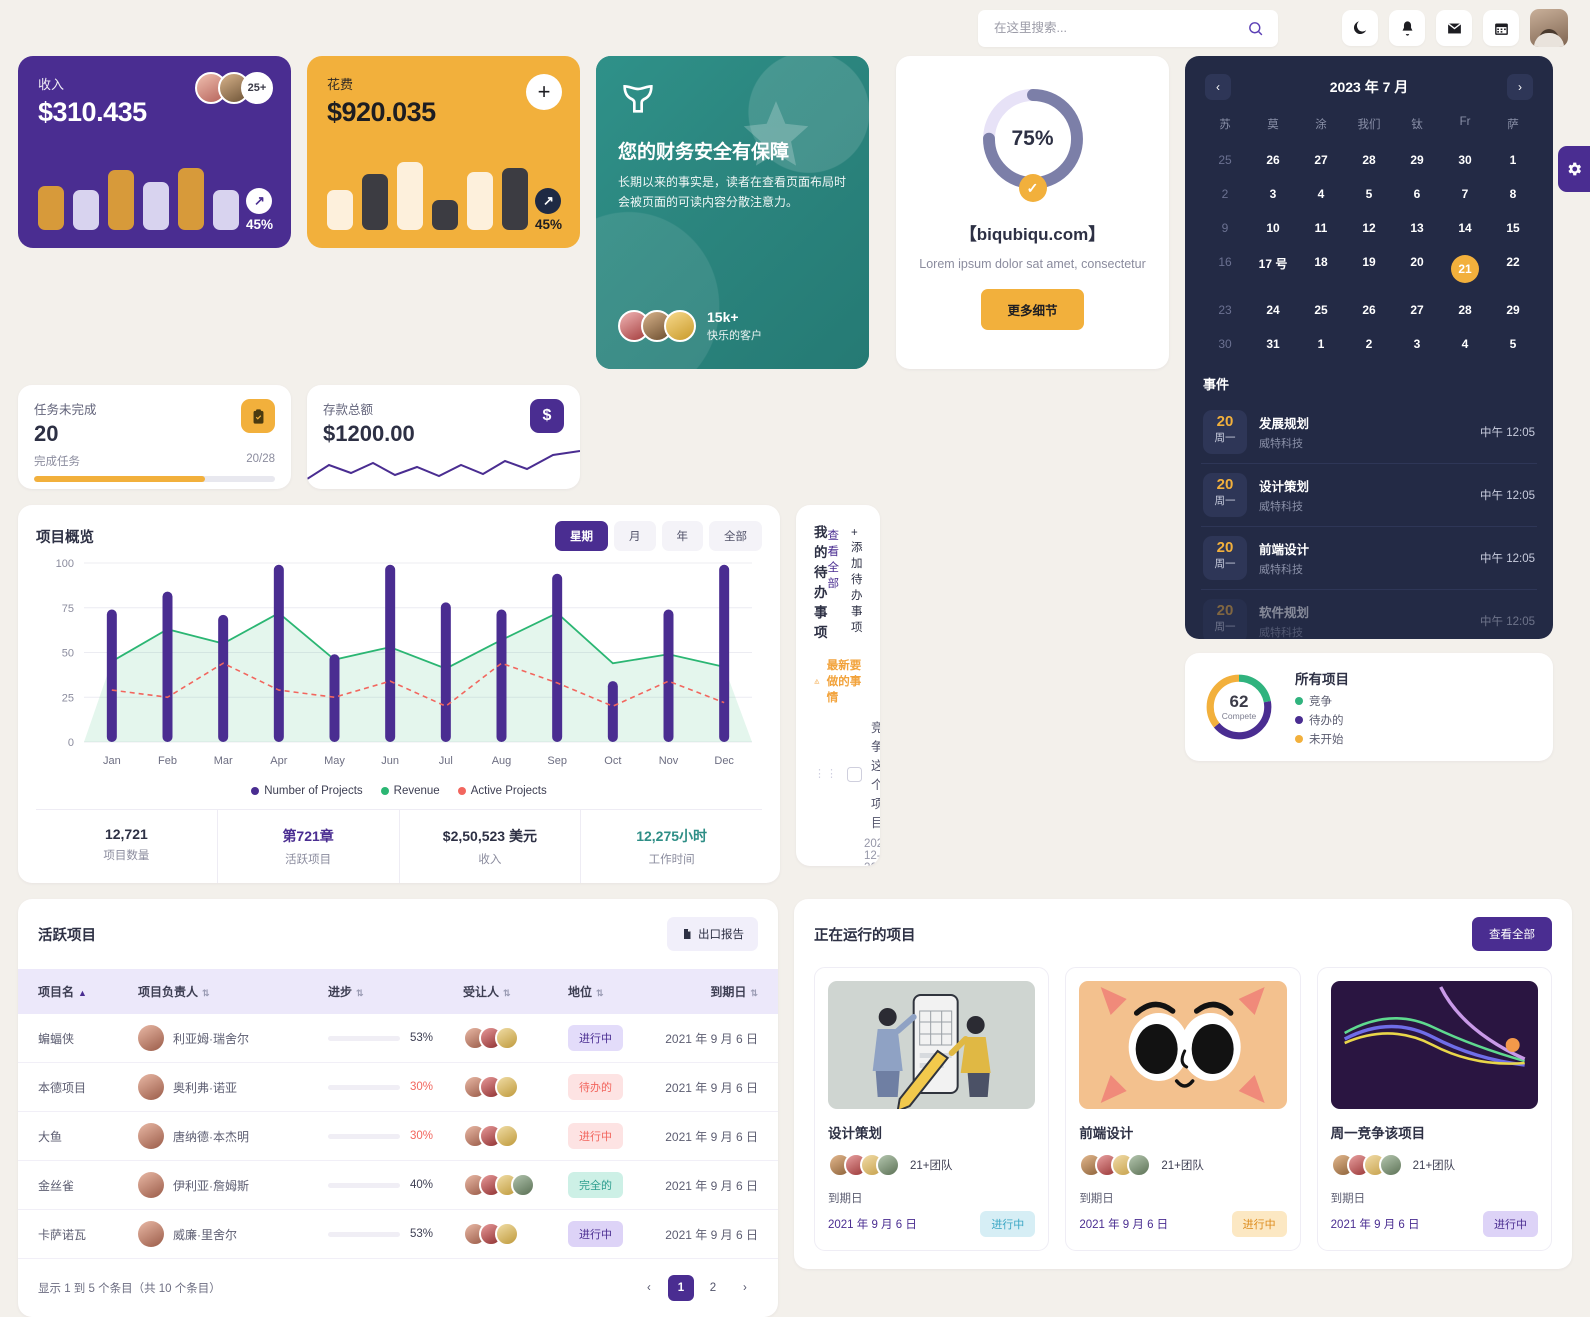 This screenshot has height=1317, width=1590. Describe the element at coordinates (1369, 269) in the screenshot. I see `calendar-day: 19` at that location.